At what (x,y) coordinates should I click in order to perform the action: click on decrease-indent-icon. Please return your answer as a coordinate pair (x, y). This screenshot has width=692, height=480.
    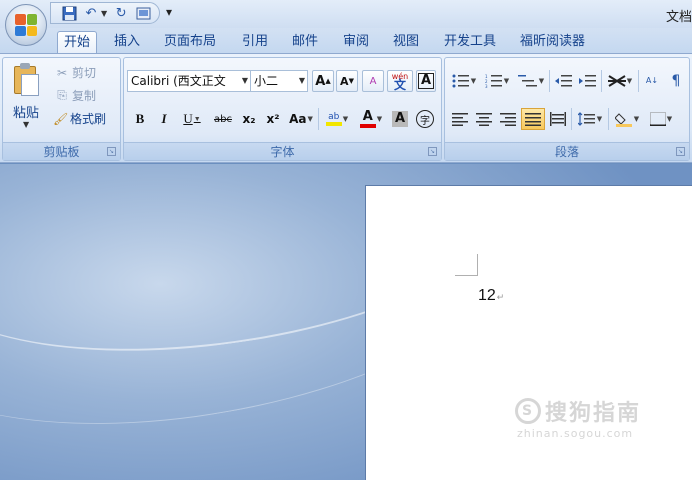
    Looking at the image, I should click on (563, 81).